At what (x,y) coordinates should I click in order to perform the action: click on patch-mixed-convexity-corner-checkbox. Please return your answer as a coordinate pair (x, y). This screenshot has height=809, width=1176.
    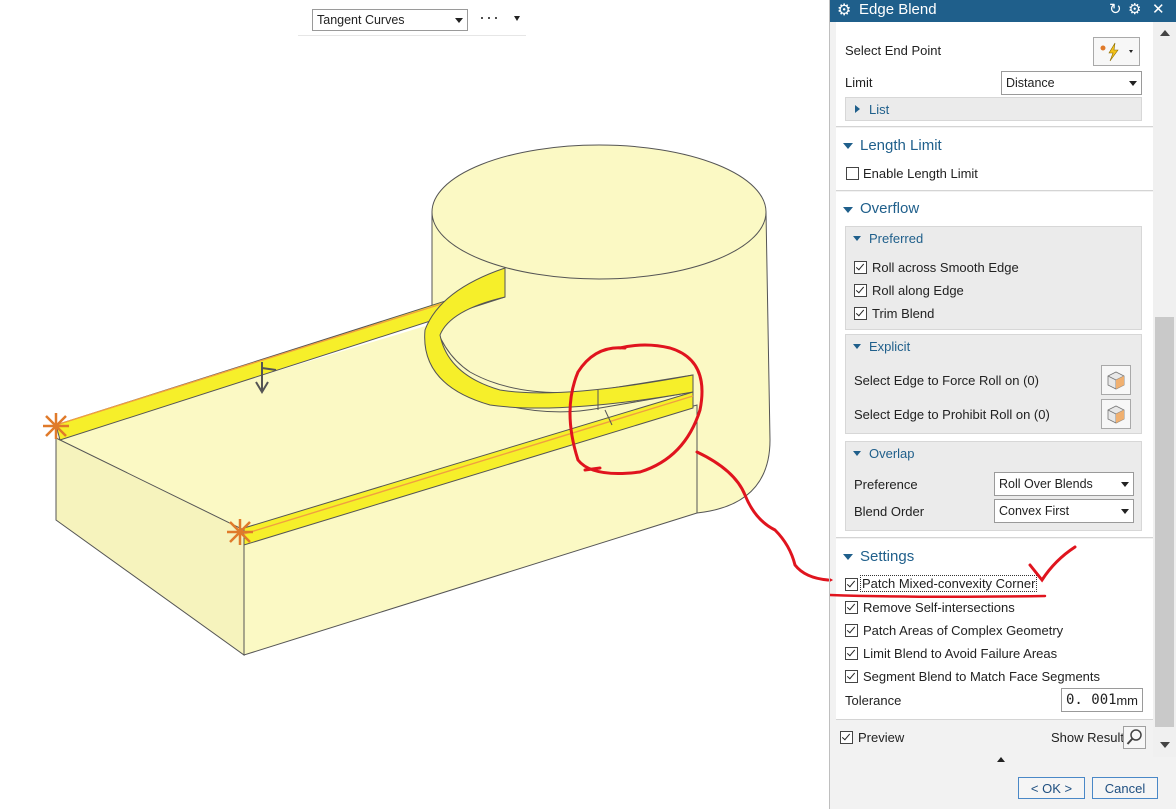
    Looking at the image, I should click on (851, 584).